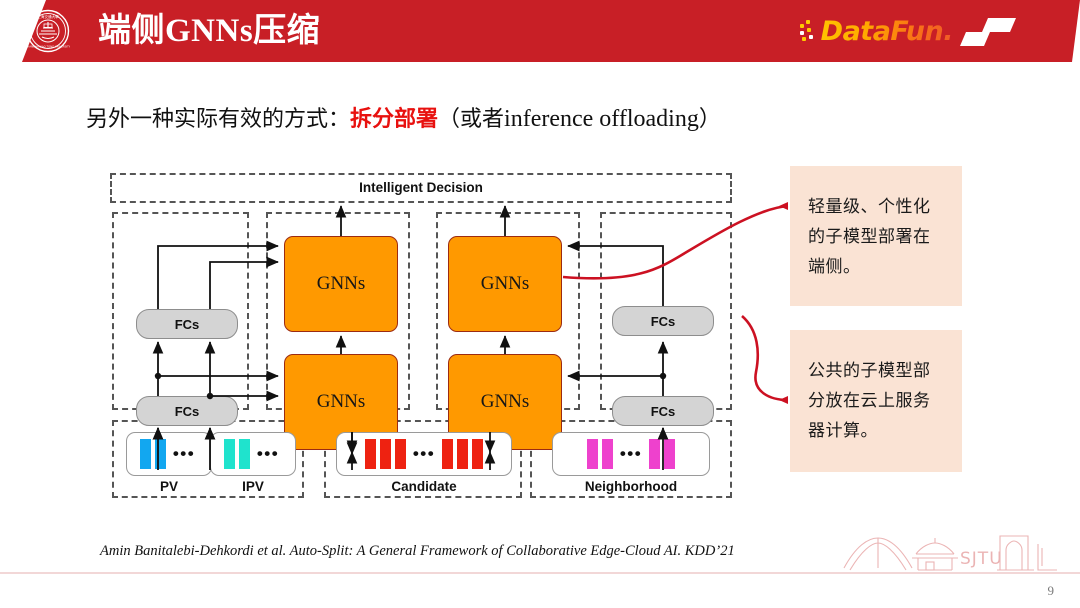 This screenshot has height=608, width=1080. Describe the element at coordinates (990, 33) in the screenshot. I see `datafun-slash-mark` at that location.